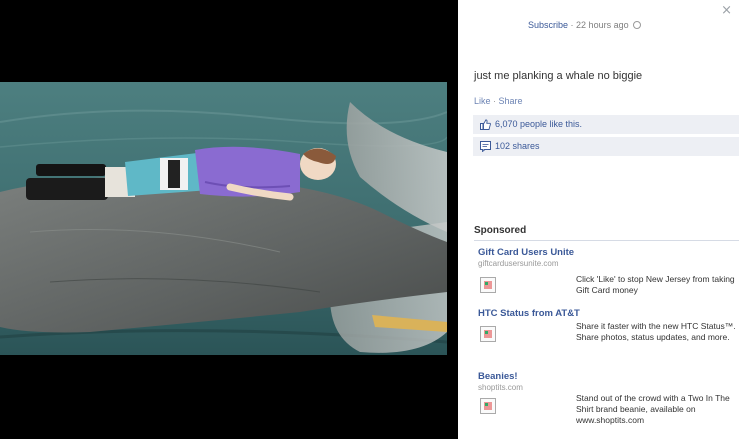  What do you see at coordinates (517, 146) in the screenshot?
I see `shares-count: 102 shares` at bounding box center [517, 146].